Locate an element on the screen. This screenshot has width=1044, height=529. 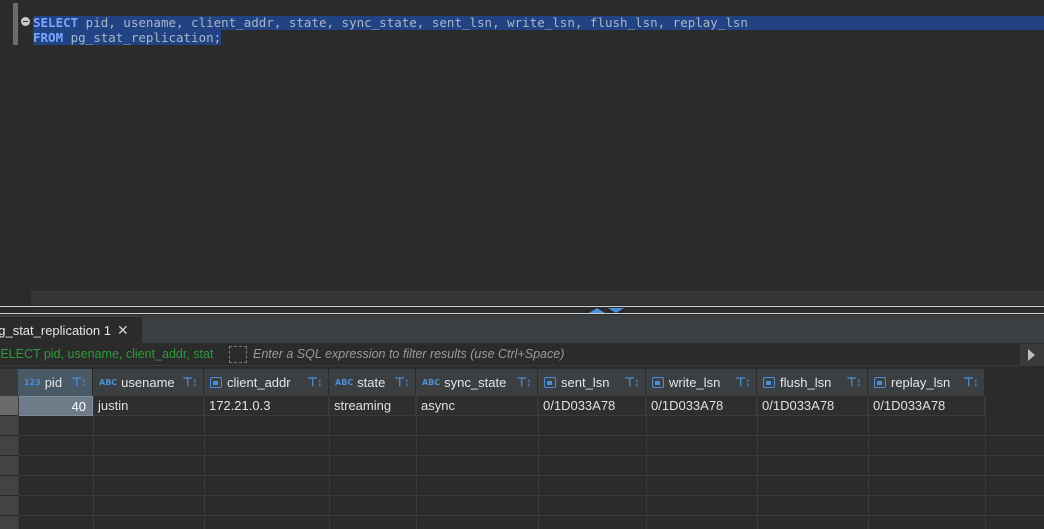
column-header-flush-lsn: flush_lsn ⊤↕ is located at coordinates (812, 382).